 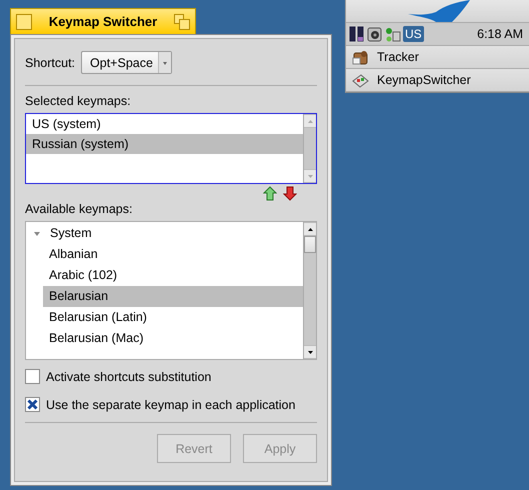 What do you see at coordinates (413, 34) in the screenshot?
I see `keymap-badge: US` at bounding box center [413, 34].